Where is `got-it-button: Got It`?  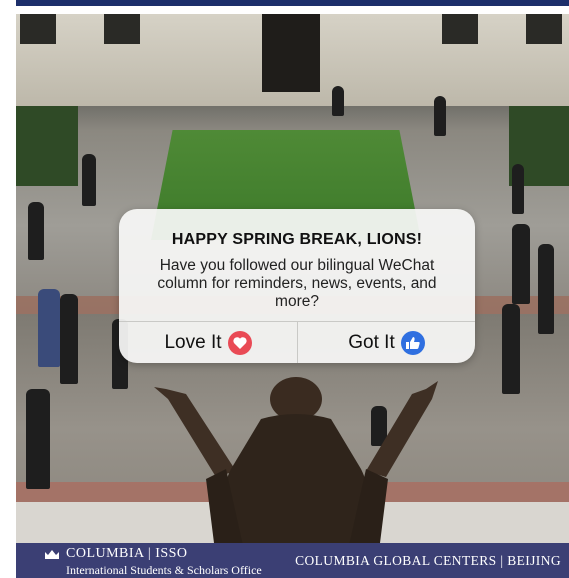 got-it-button: Got It is located at coordinates (386, 342).